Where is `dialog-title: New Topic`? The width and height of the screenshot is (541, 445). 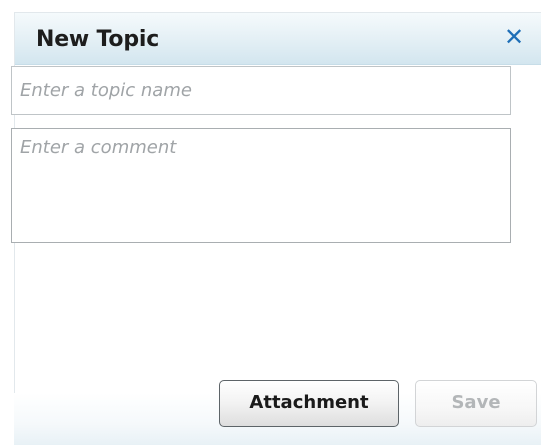
dialog-title: New Topic is located at coordinates (98, 39).